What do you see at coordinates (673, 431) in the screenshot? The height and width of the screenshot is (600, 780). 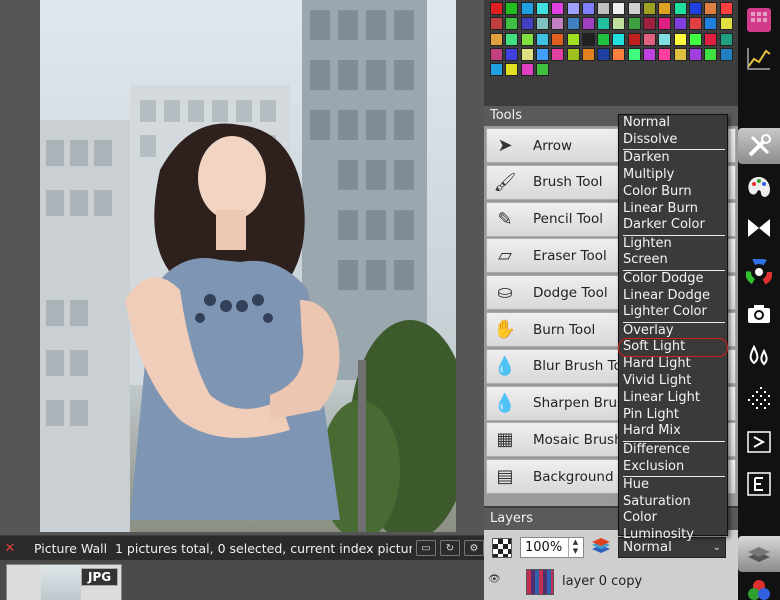 I see `blend-item-hard-mix: Hard Mix` at bounding box center [673, 431].